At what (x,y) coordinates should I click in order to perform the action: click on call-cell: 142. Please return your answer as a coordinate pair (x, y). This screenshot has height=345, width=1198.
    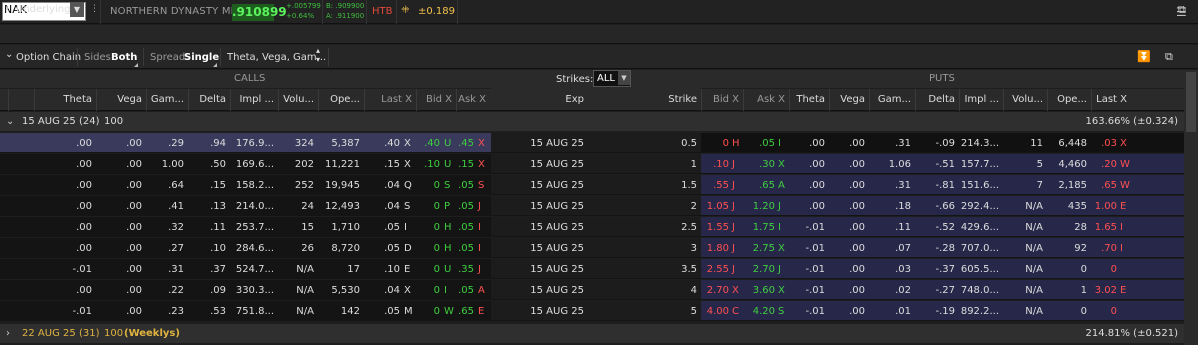
    Looking at the image, I should click on (339, 311).